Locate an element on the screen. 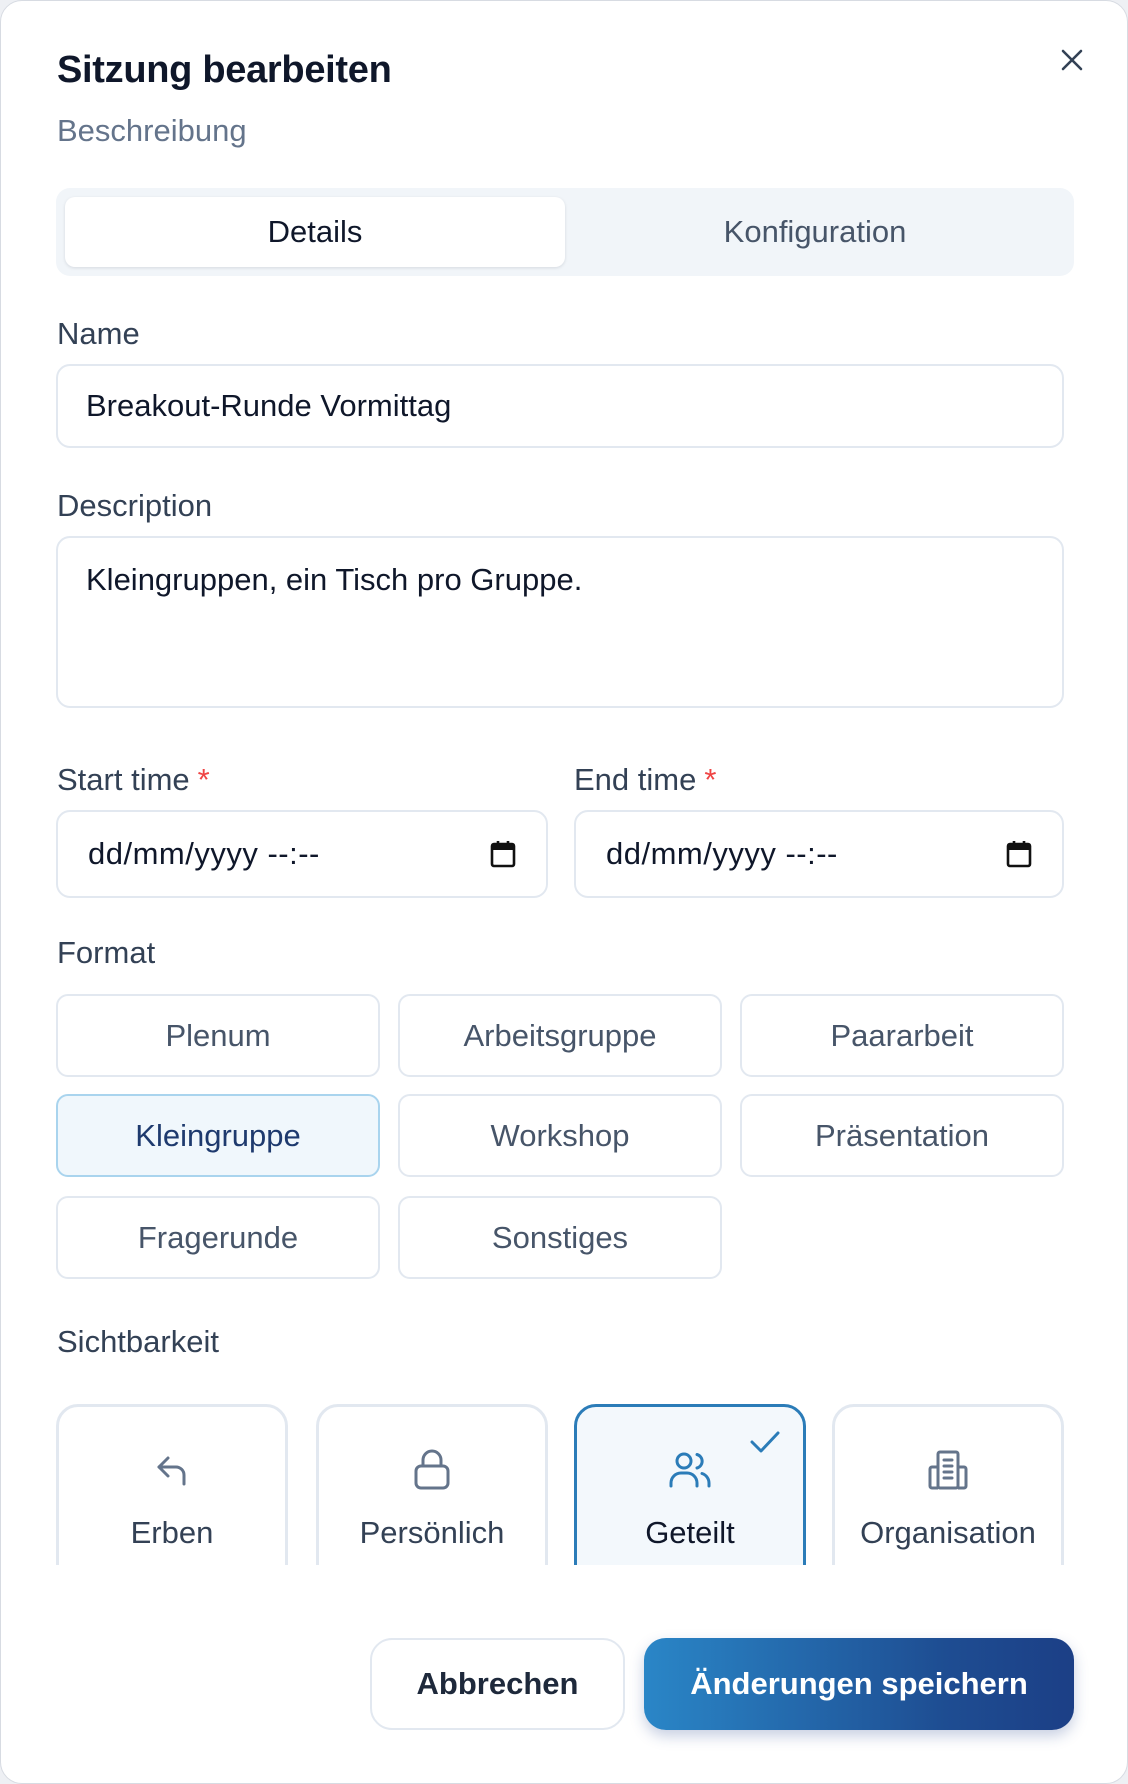  visibility-option-erben: Erben is located at coordinates (172, 1484).